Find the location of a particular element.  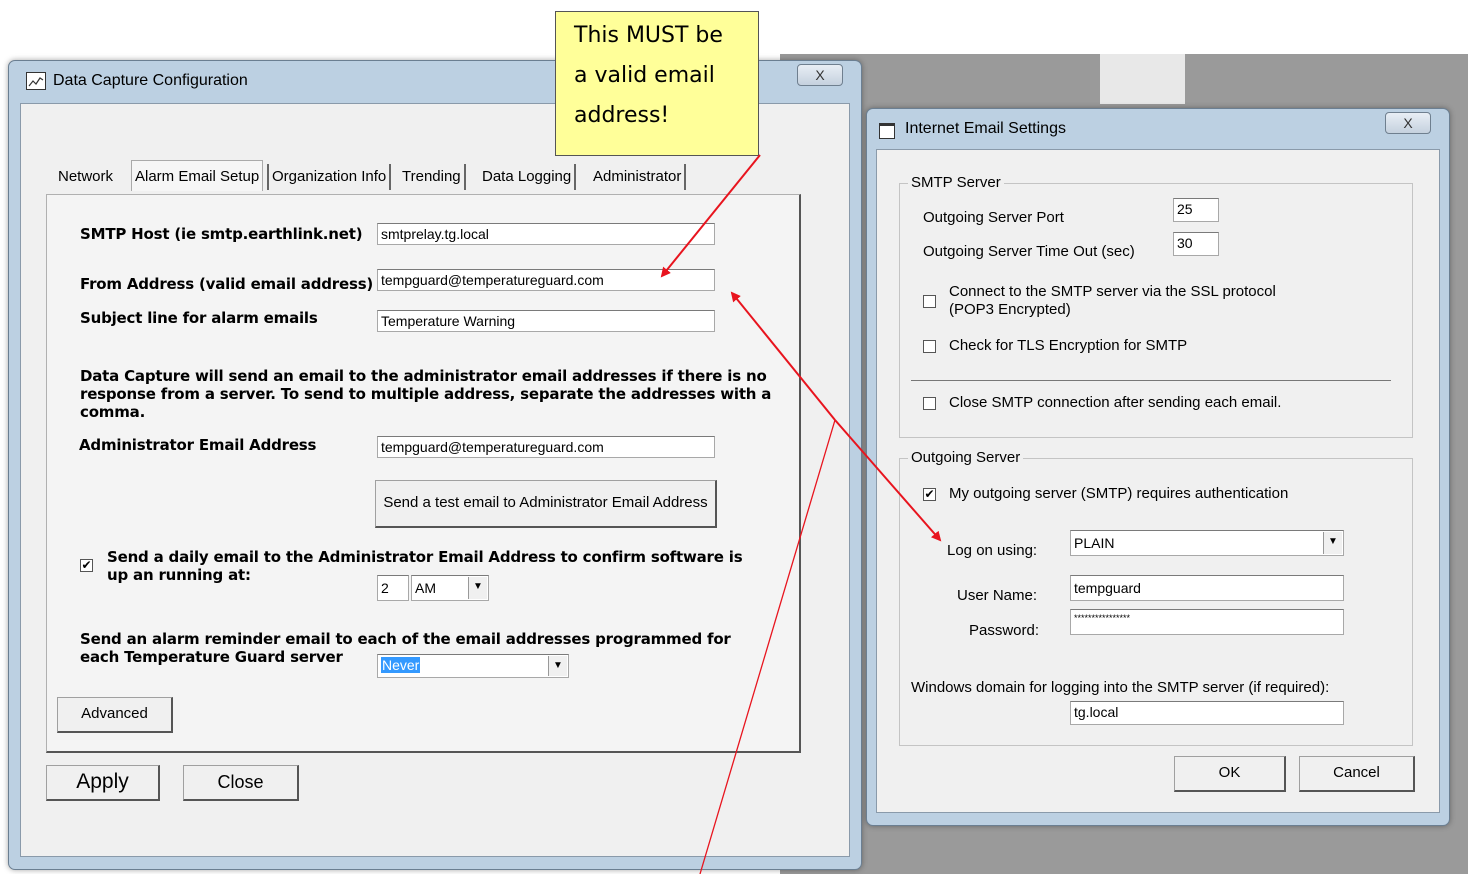

arrow-tail-line is located at coordinates (767, 646).